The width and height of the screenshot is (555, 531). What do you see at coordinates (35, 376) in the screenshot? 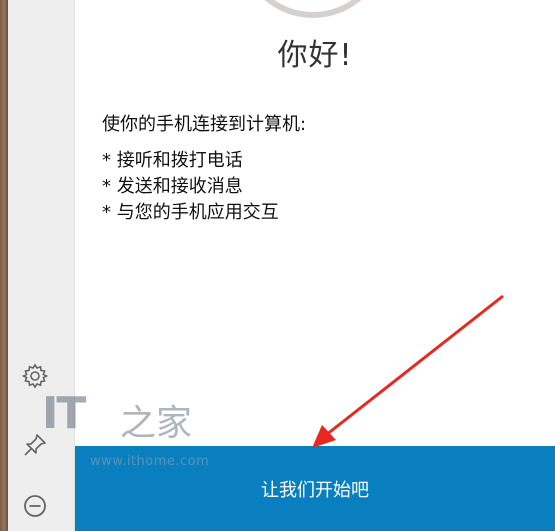
I see `gear-icon` at bounding box center [35, 376].